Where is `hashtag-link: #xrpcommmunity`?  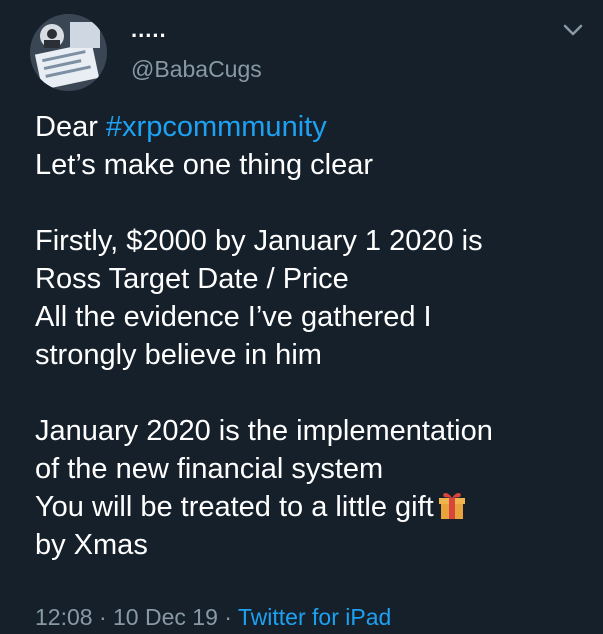 hashtag-link: #xrpcommmunity is located at coordinates (216, 127).